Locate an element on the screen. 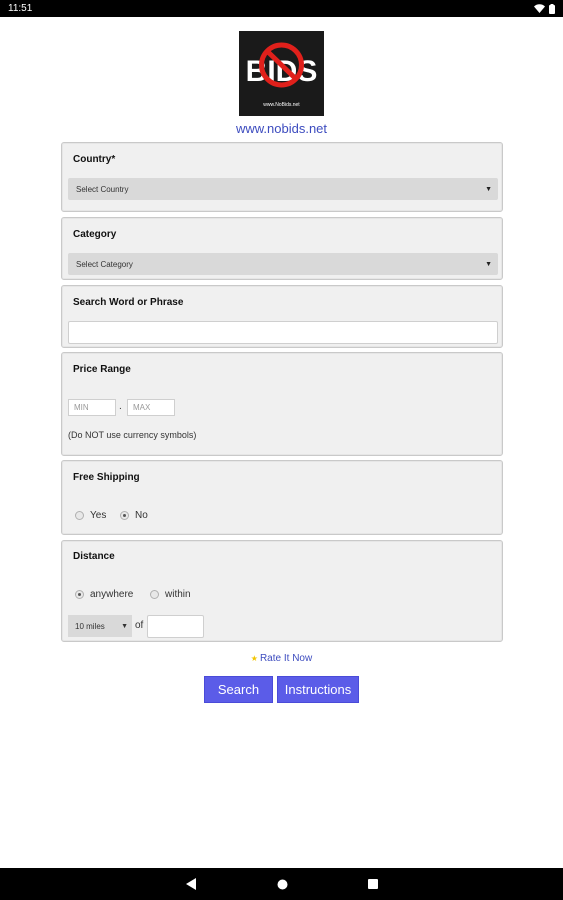  distance-anywhere-label: anywhere is located at coordinates (112, 594).